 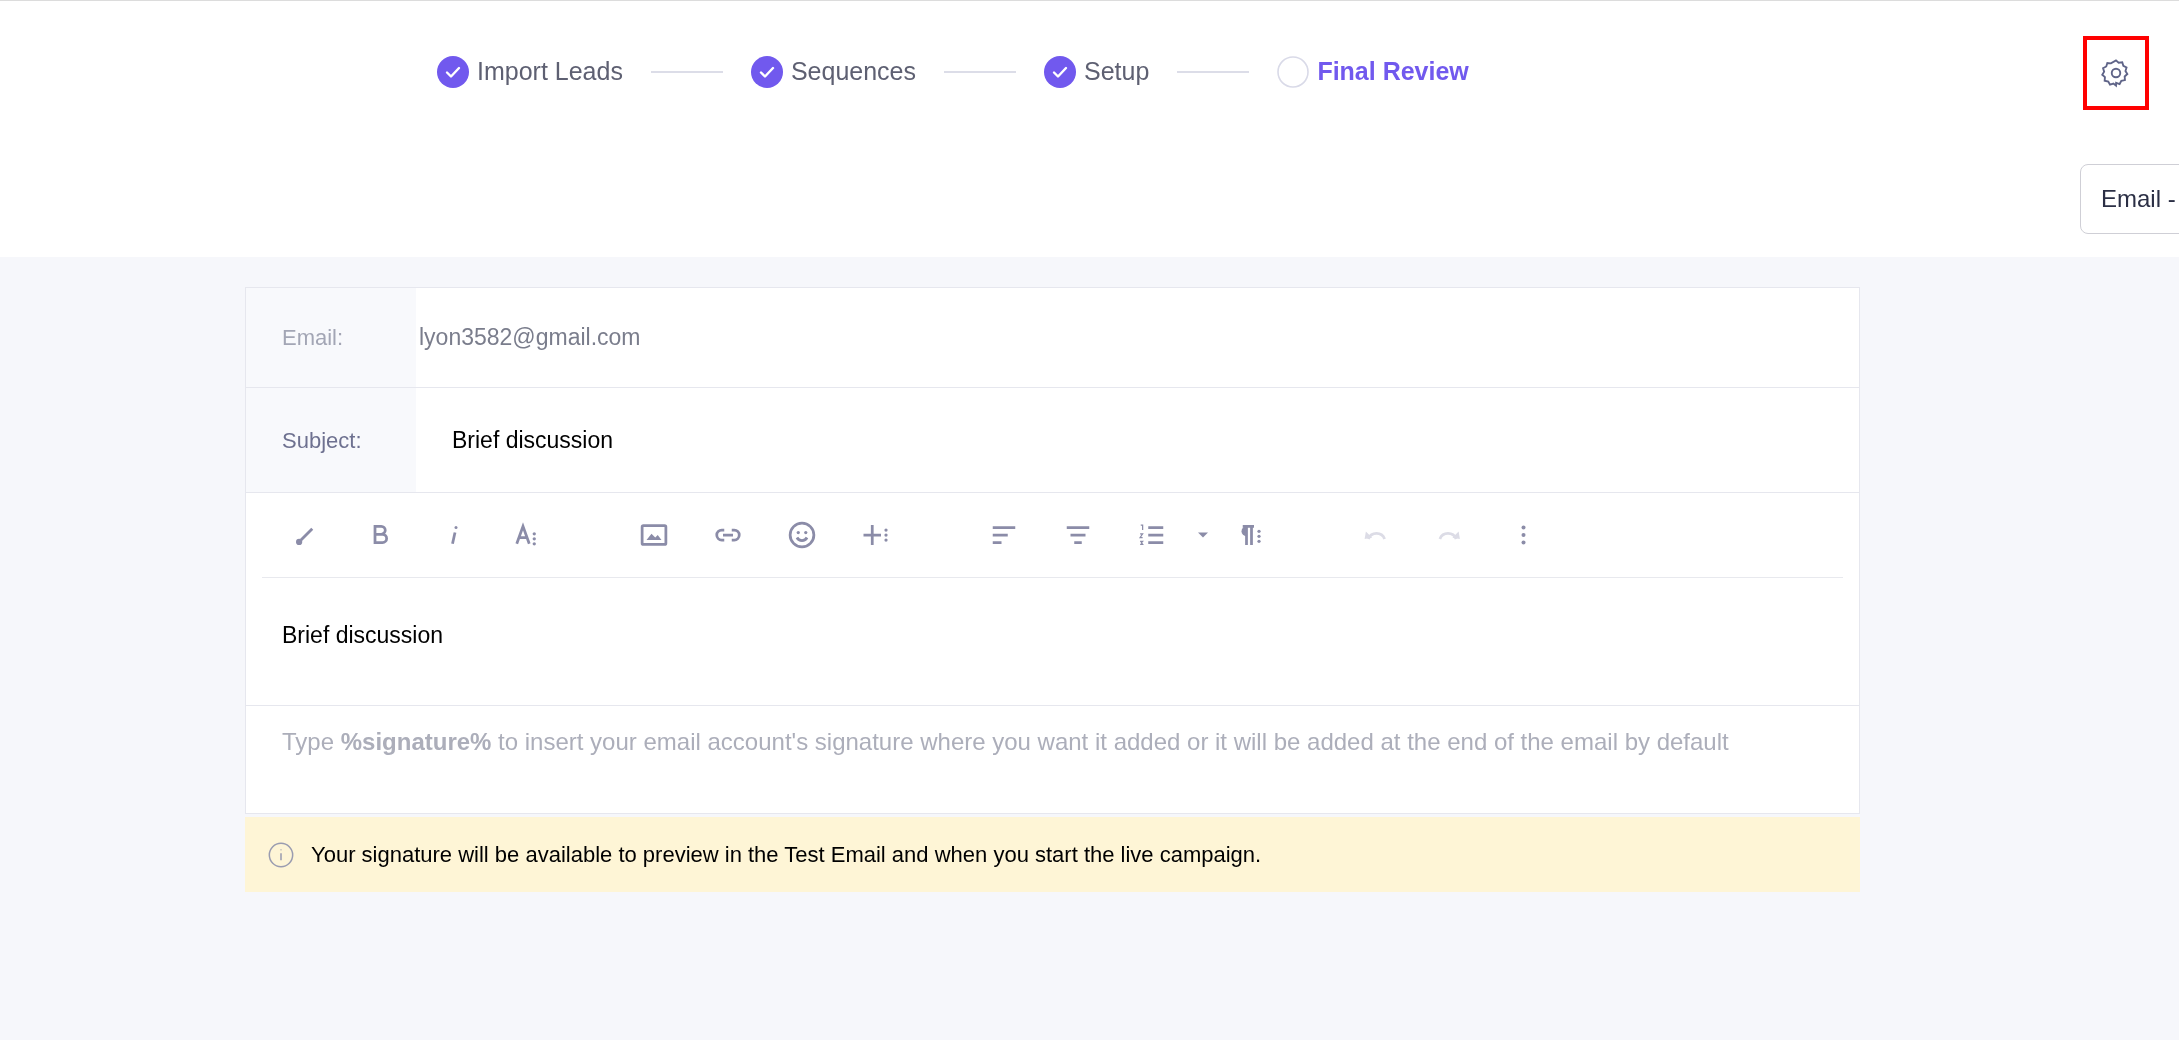 I want to click on signature-hint: Type %signature% to insert your email account's signature where you want it added or it will be added at the end of the email by default, so click(x=1006, y=742).